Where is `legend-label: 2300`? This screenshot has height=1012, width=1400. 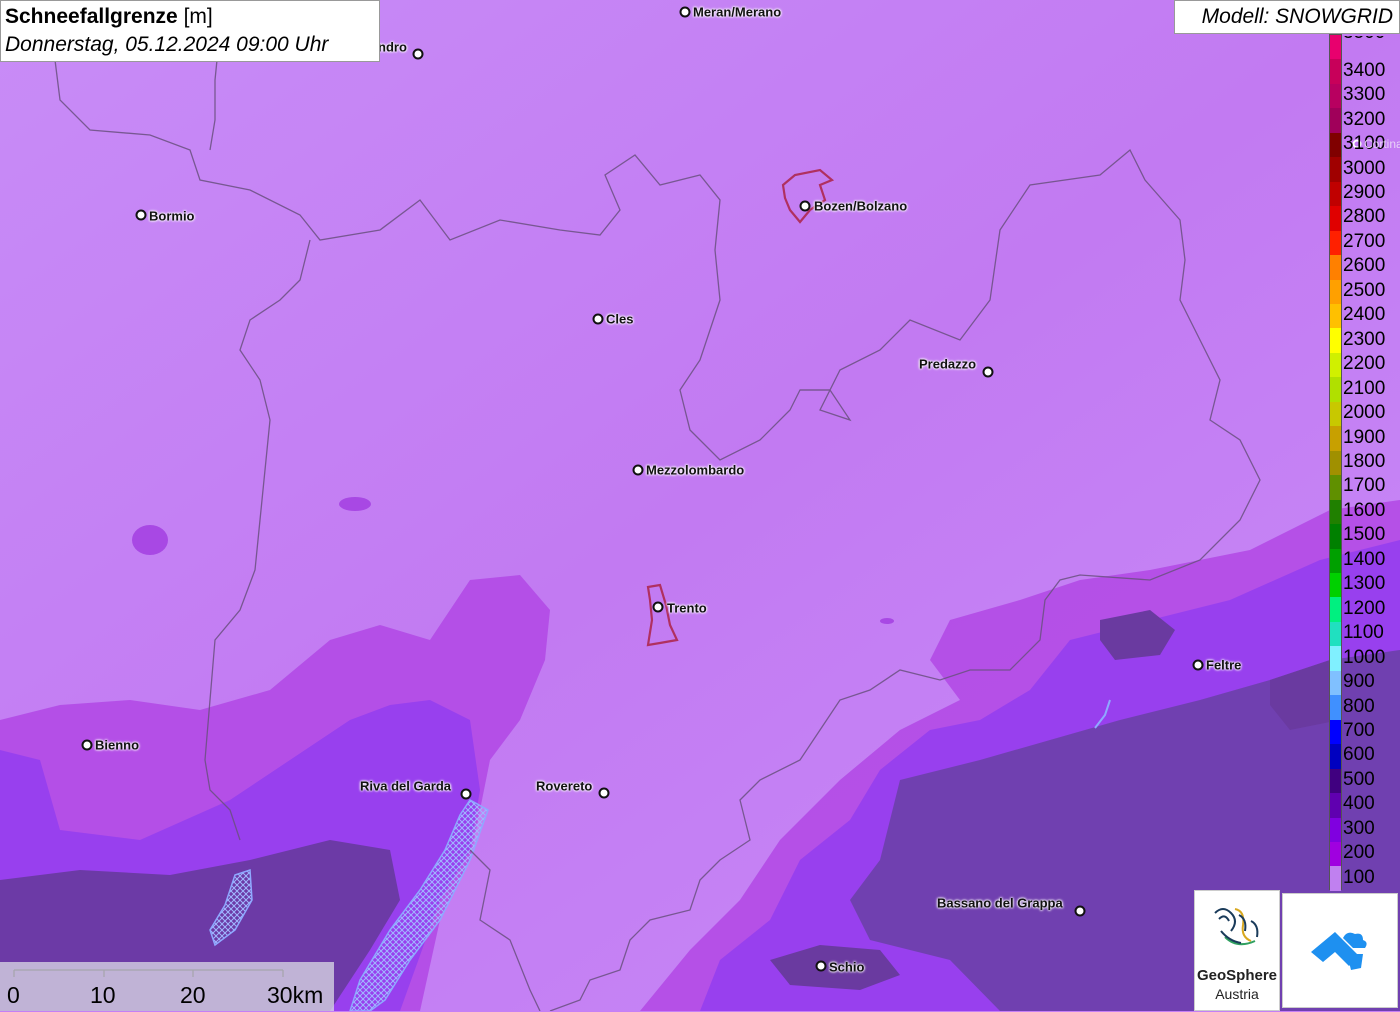
legend-label: 2300 is located at coordinates (1364, 339).